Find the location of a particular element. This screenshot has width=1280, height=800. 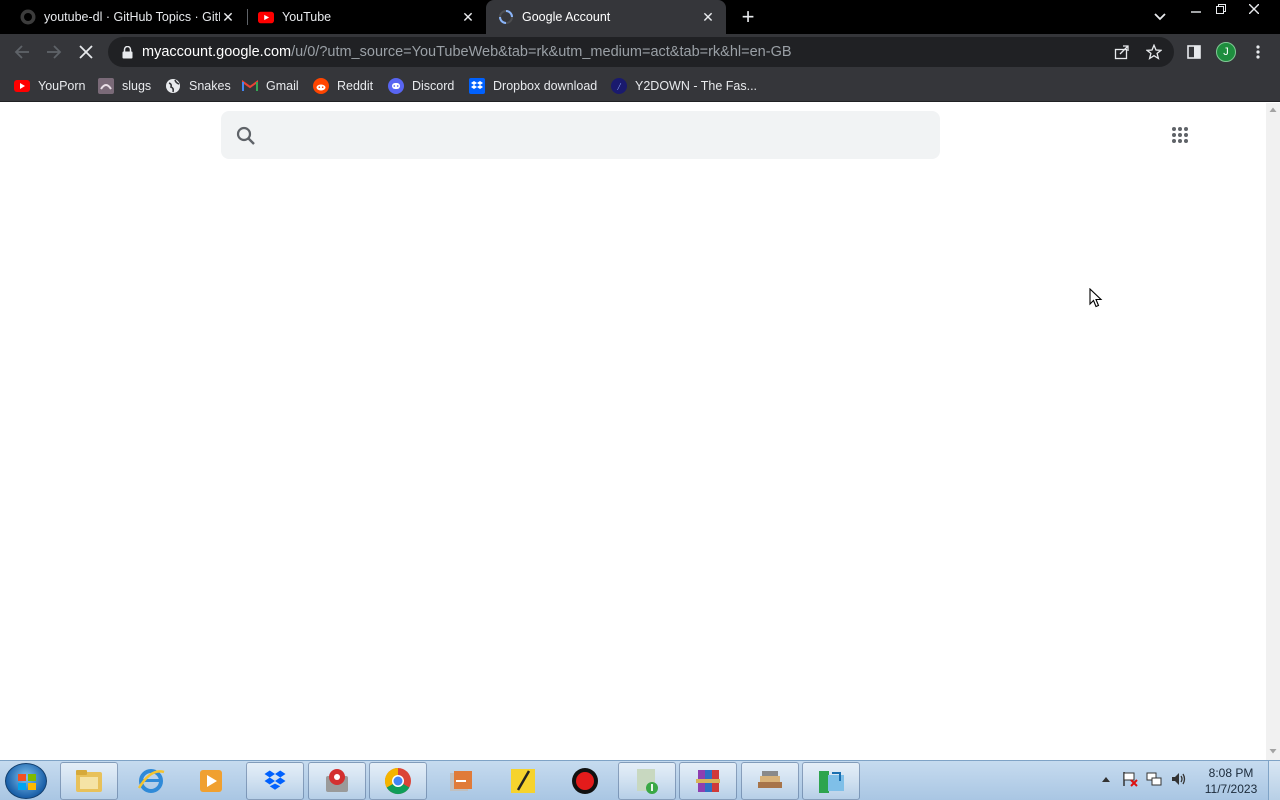

taskbar-books is located at coordinates (770, 781).